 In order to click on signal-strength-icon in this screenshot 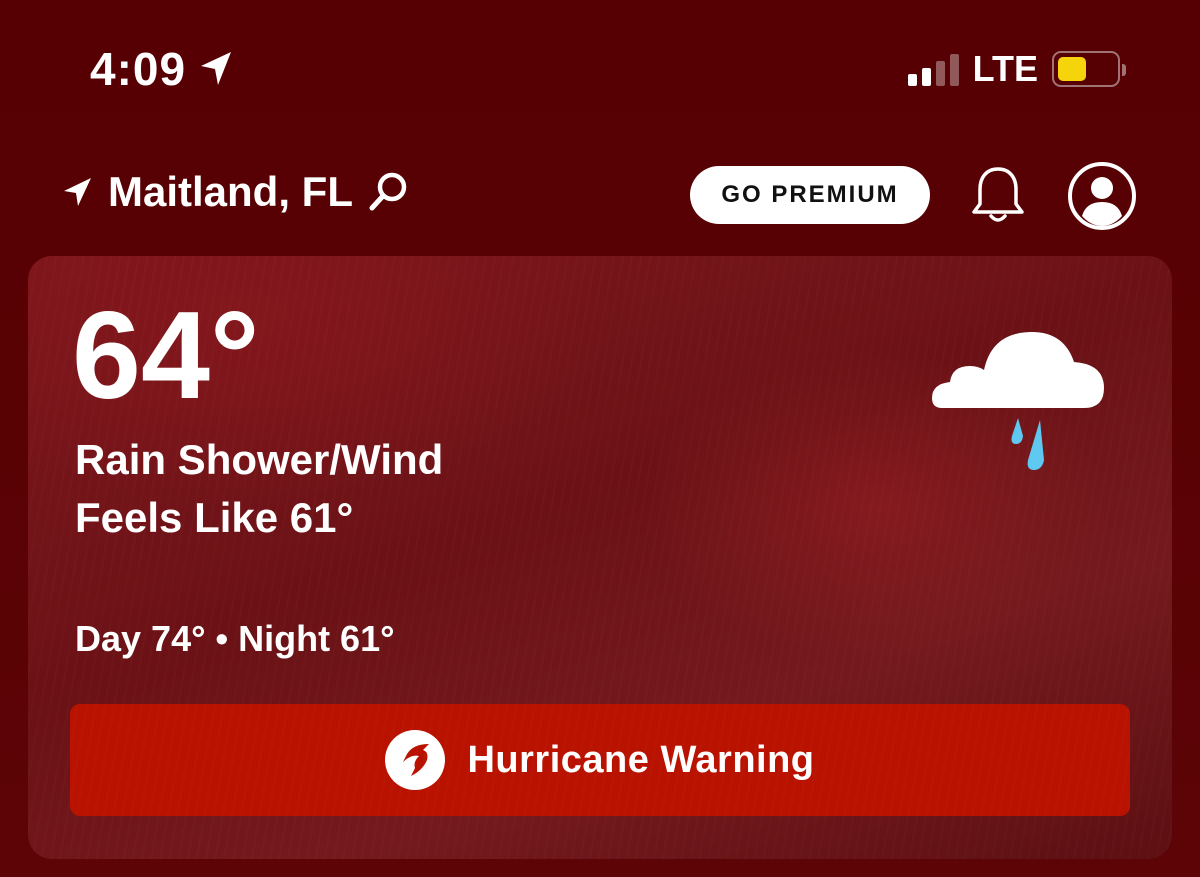, I will do `click(933, 69)`.